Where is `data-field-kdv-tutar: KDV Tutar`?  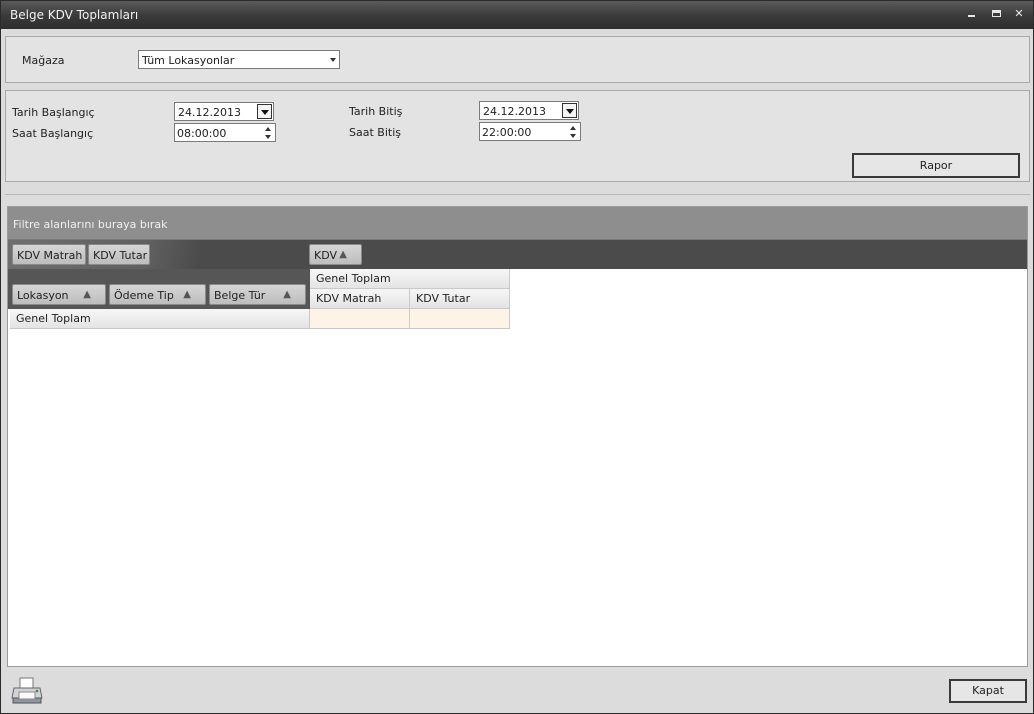 data-field-kdv-tutar: KDV Tutar is located at coordinates (119, 254).